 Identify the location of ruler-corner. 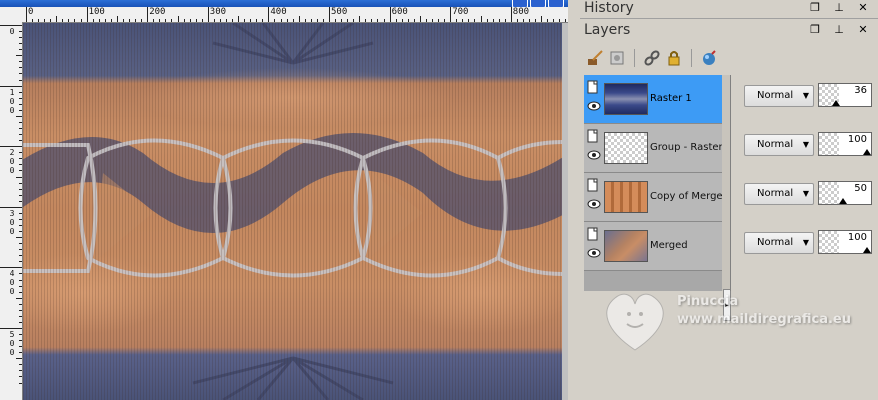
(12, 15).